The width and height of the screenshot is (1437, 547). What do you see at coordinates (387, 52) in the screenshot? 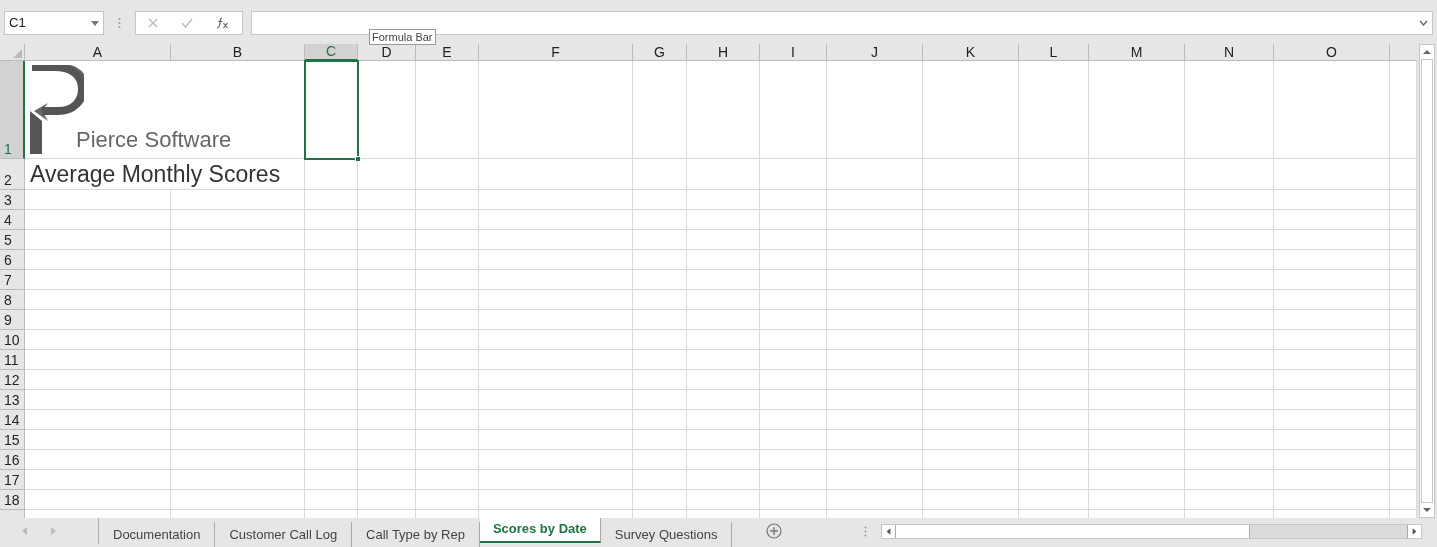
I see `column-header: D` at bounding box center [387, 52].